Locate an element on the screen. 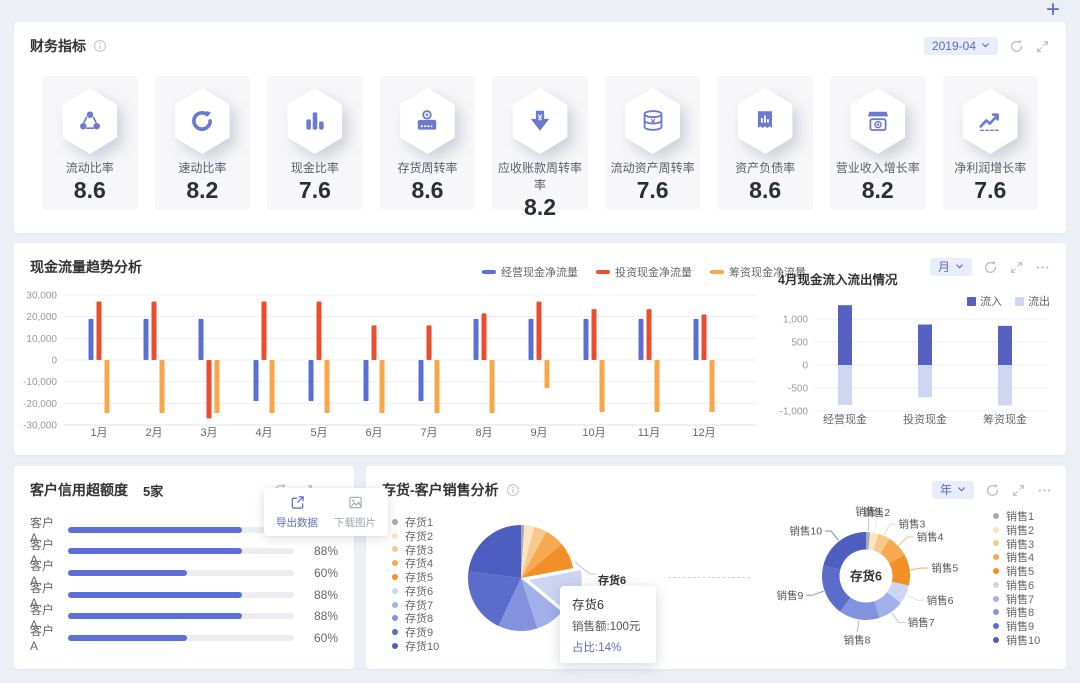  export-data-button: 导出数据 is located at coordinates (297, 512).